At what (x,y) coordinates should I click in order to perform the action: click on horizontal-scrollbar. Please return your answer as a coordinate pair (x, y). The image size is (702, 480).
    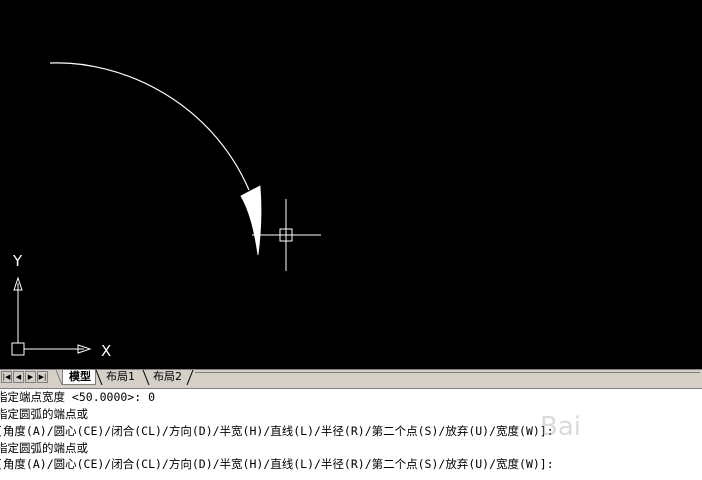
    Looking at the image, I should click on (447, 377).